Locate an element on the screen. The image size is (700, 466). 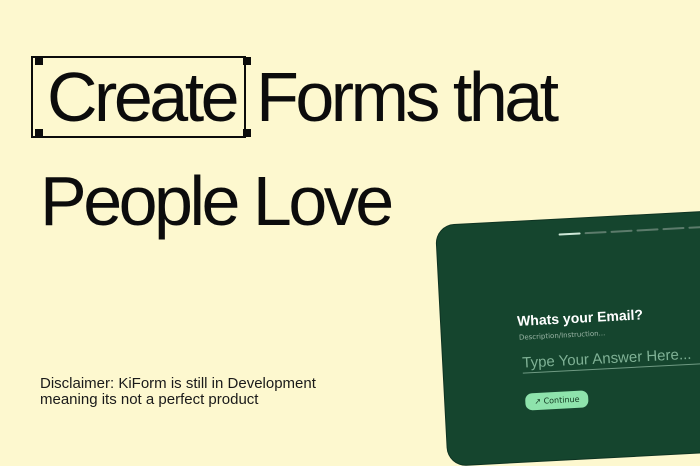
hero-headline-line-1: Create Forms that is located at coordinates (295, 97).